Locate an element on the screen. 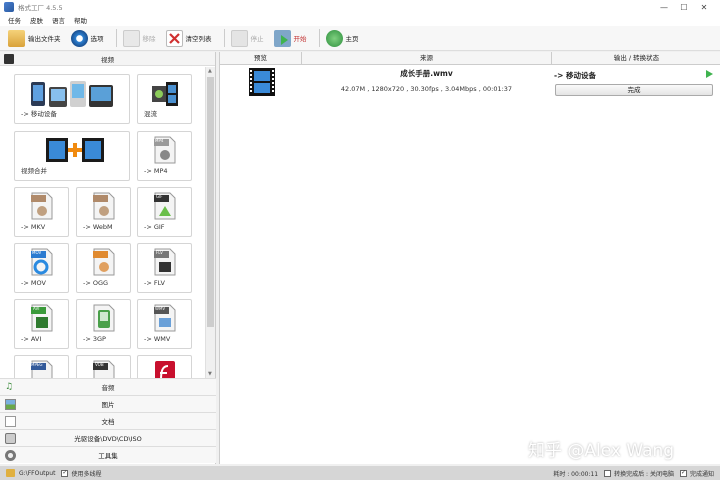  tile-webm: -> WebM is located at coordinates (103, 212).